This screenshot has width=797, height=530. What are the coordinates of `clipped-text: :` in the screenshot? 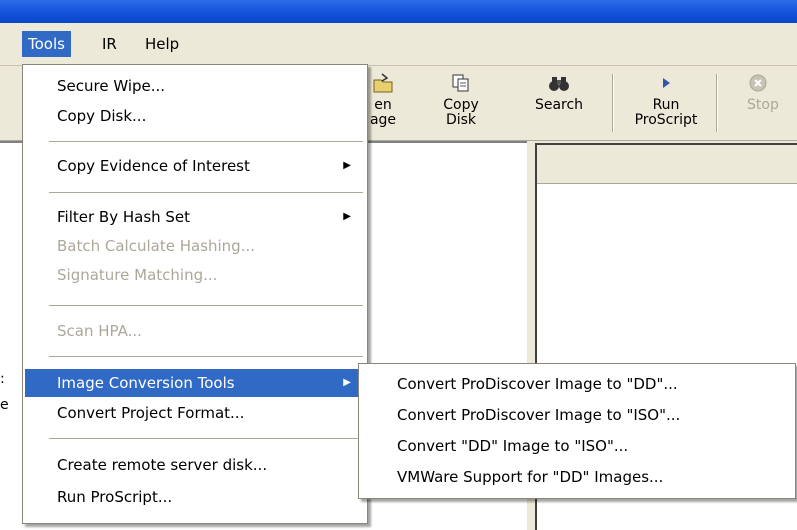 It's located at (2, 379).